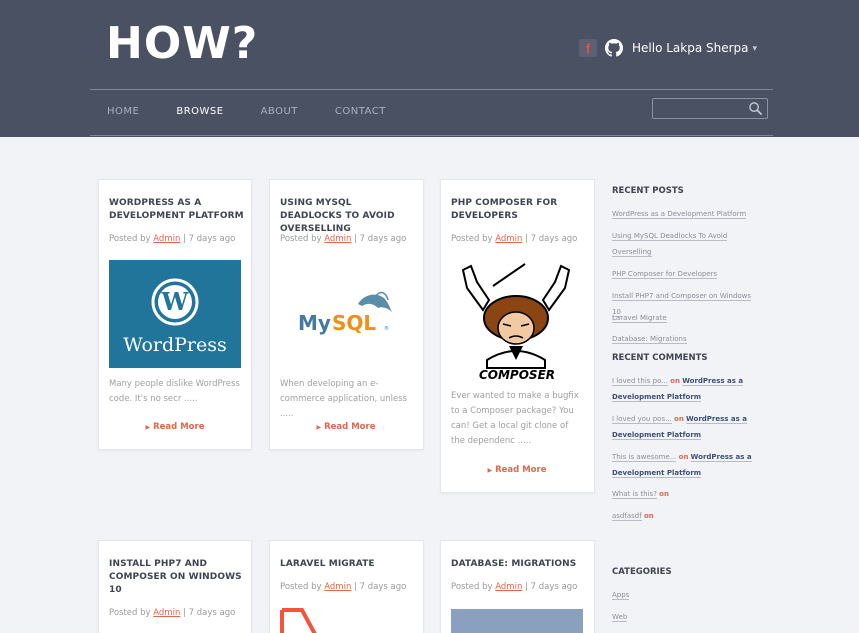 The height and width of the screenshot is (633, 859). Describe the element at coordinates (687, 516) in the screenshot. I see `sidebar-comment: asdfasdf on` at that location.